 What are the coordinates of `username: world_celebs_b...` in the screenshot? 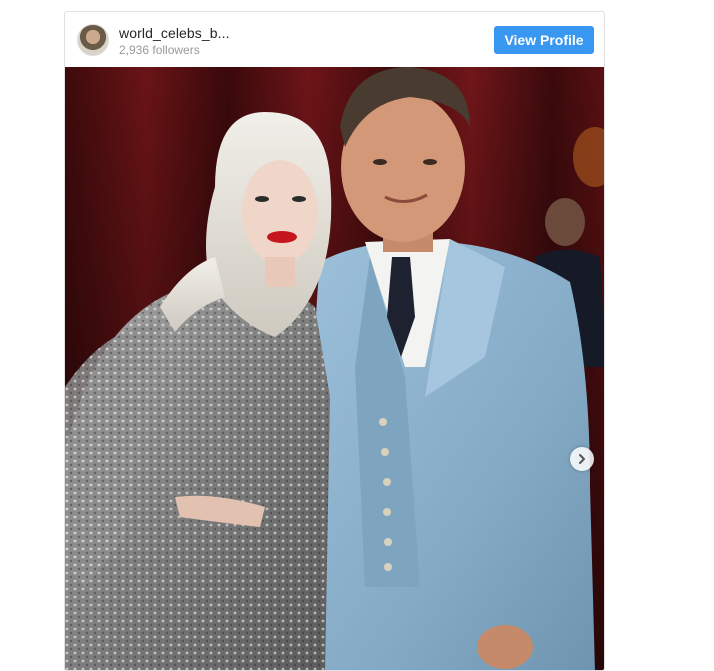 It's located at (174, 33).